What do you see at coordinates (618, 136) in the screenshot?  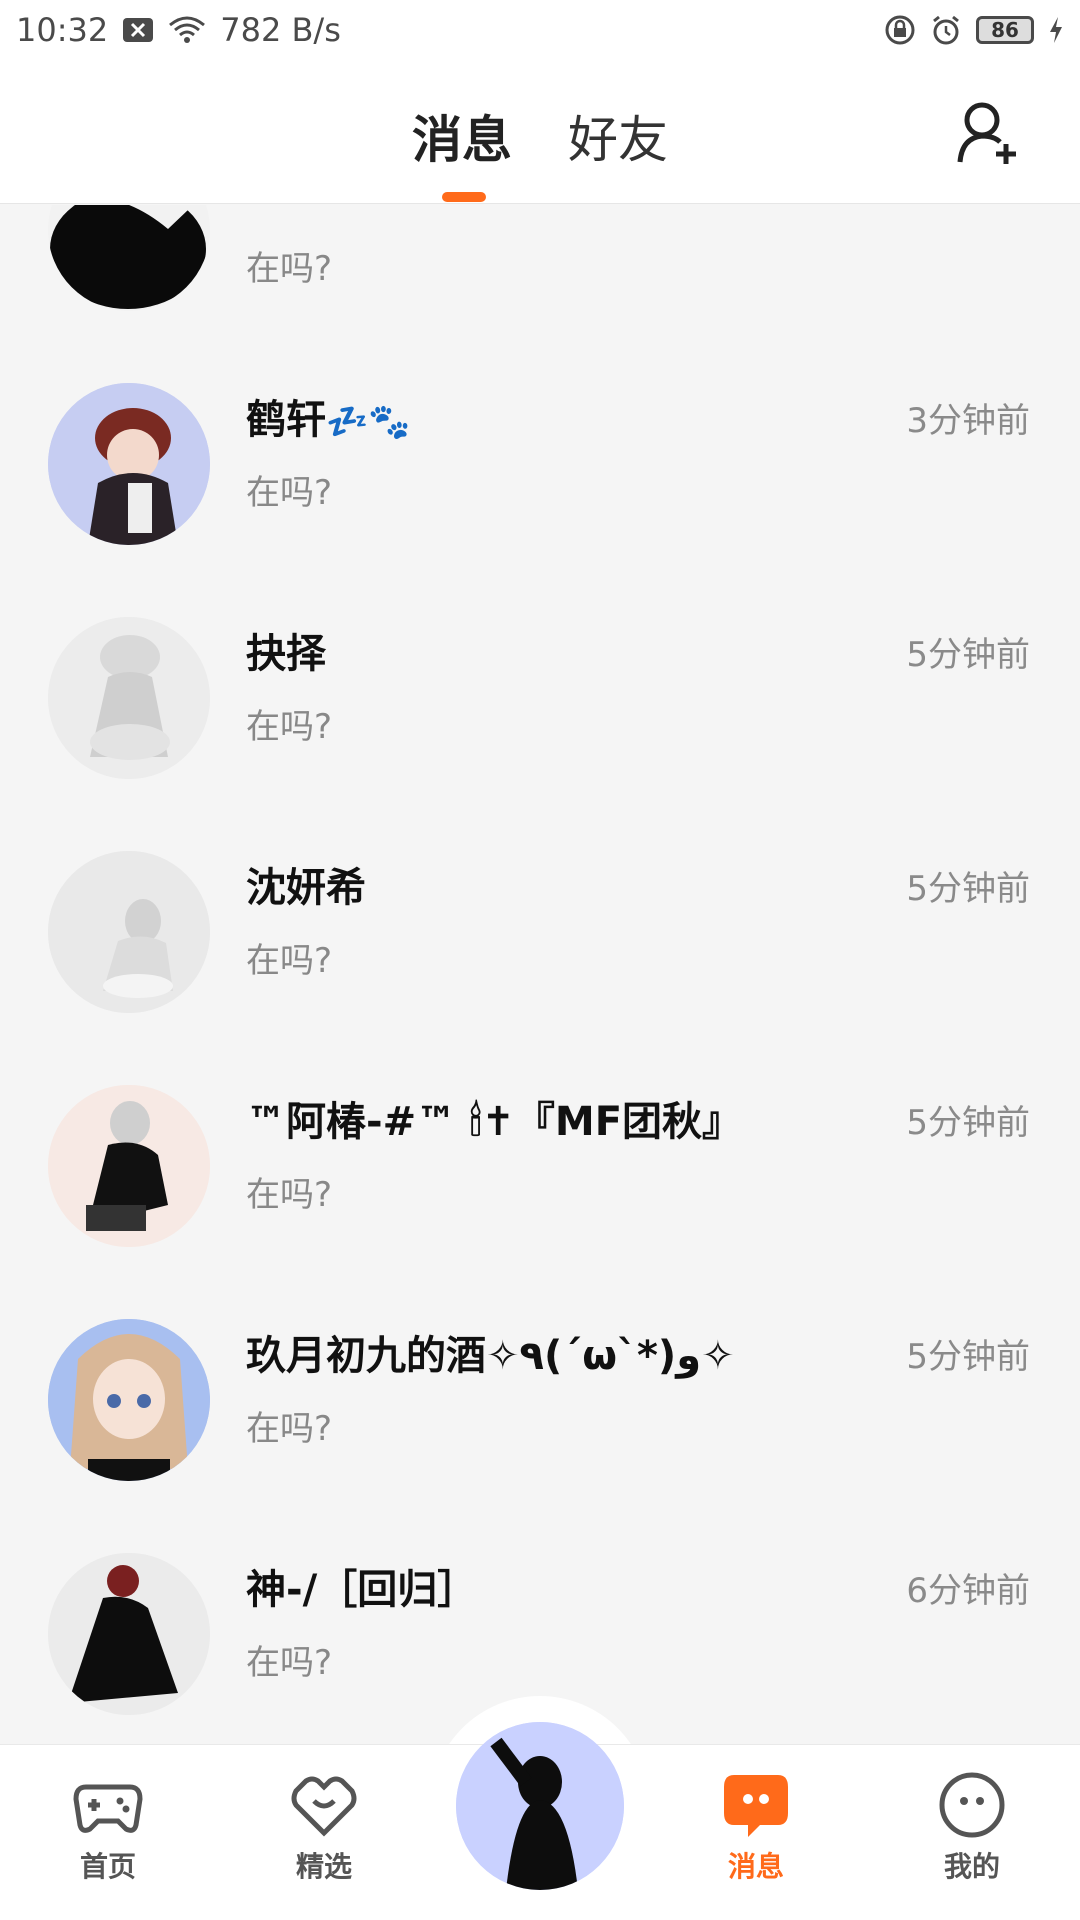 I see `tab-friends: 好友` at bounding box center [618, 136].